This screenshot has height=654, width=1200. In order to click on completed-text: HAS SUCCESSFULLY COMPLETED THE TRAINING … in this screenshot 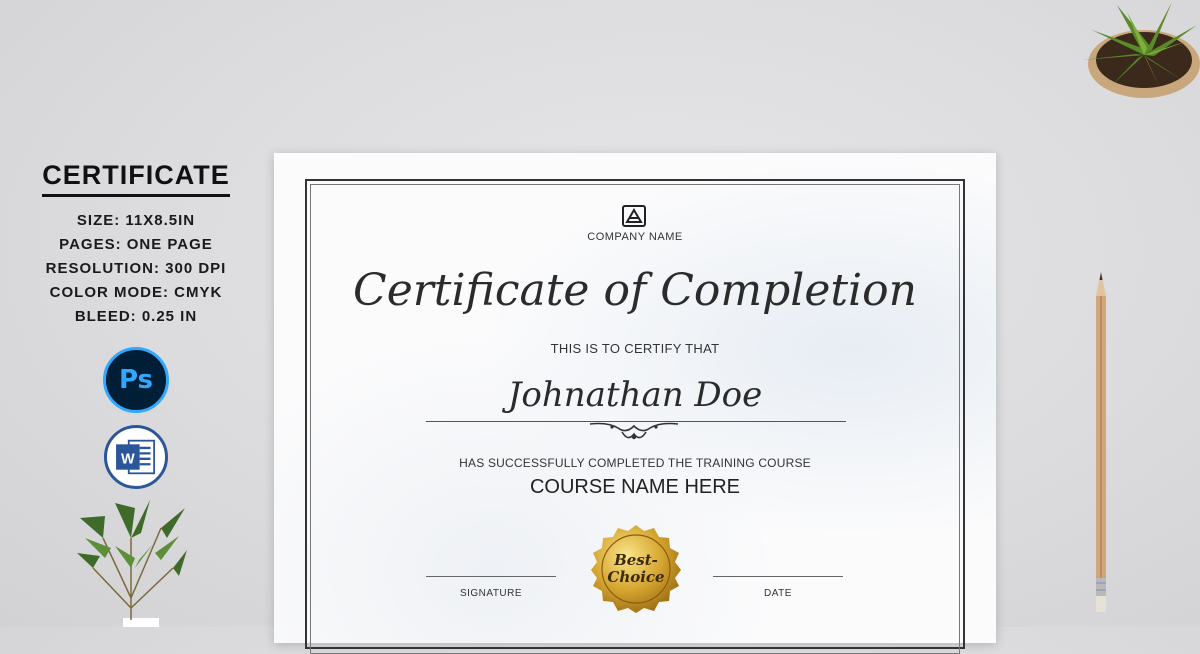, I will do `click(635, 463)`.